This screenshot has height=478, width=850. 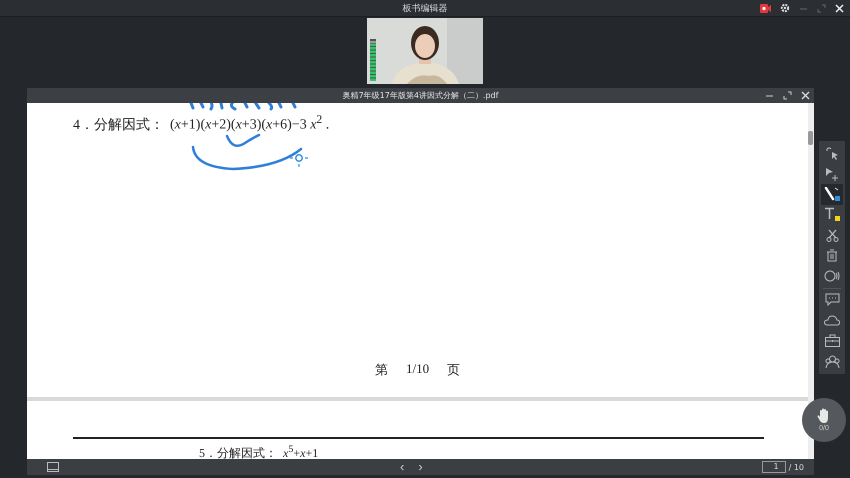 I want to click on people-icon, so click(x=832, y=361).